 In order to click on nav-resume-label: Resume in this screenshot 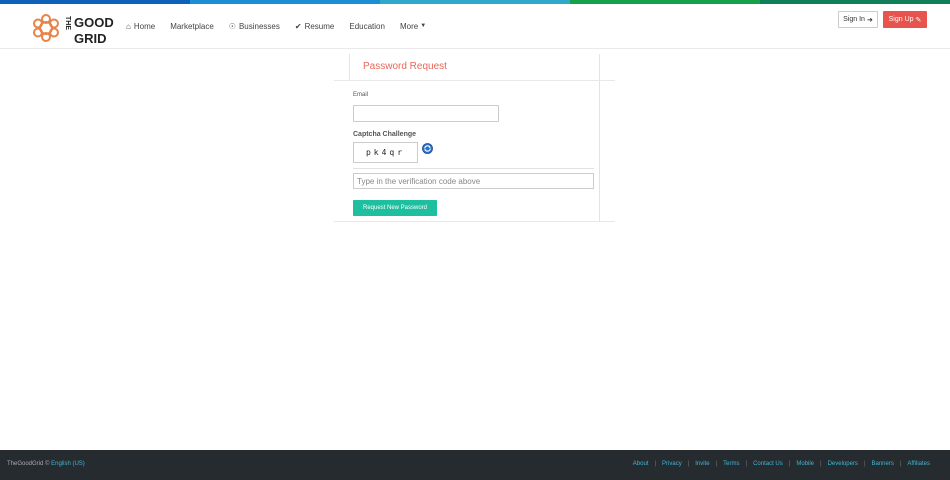, I will do `click(319, 26)`.